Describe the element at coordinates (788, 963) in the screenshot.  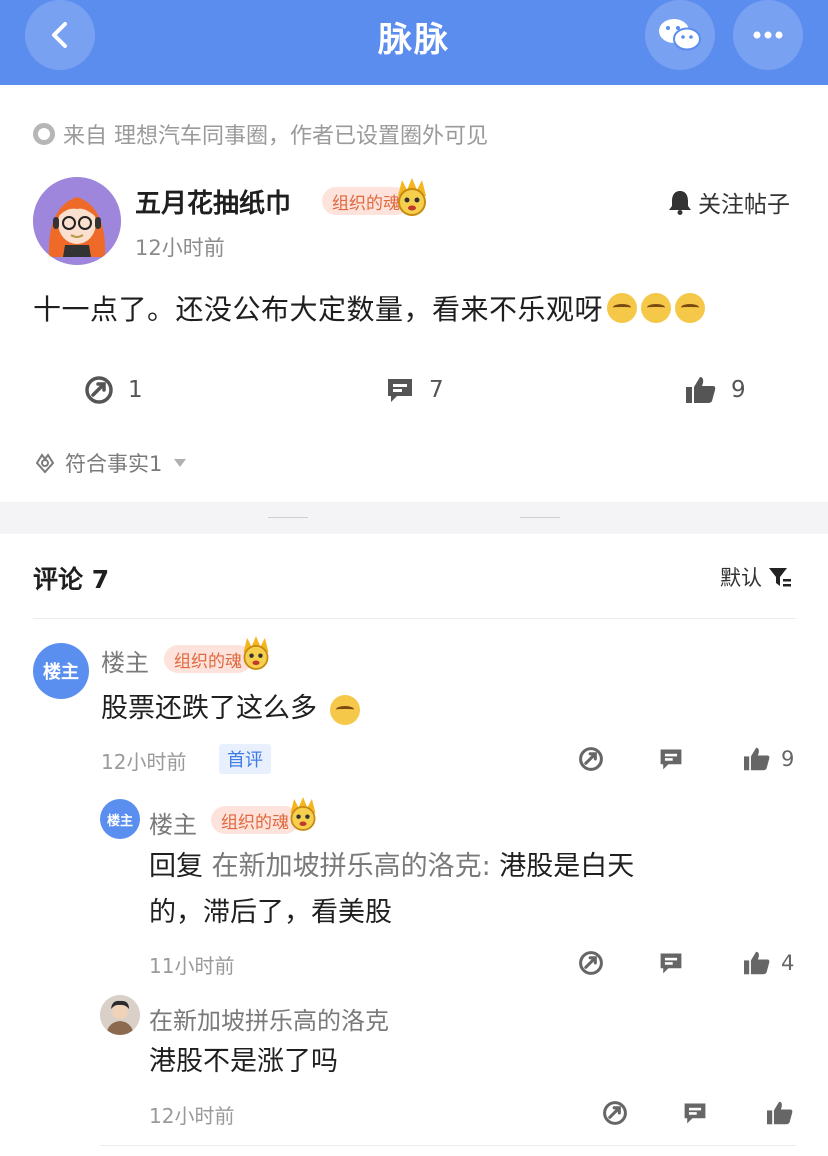
I see `reply-like-count: 4` at that location.